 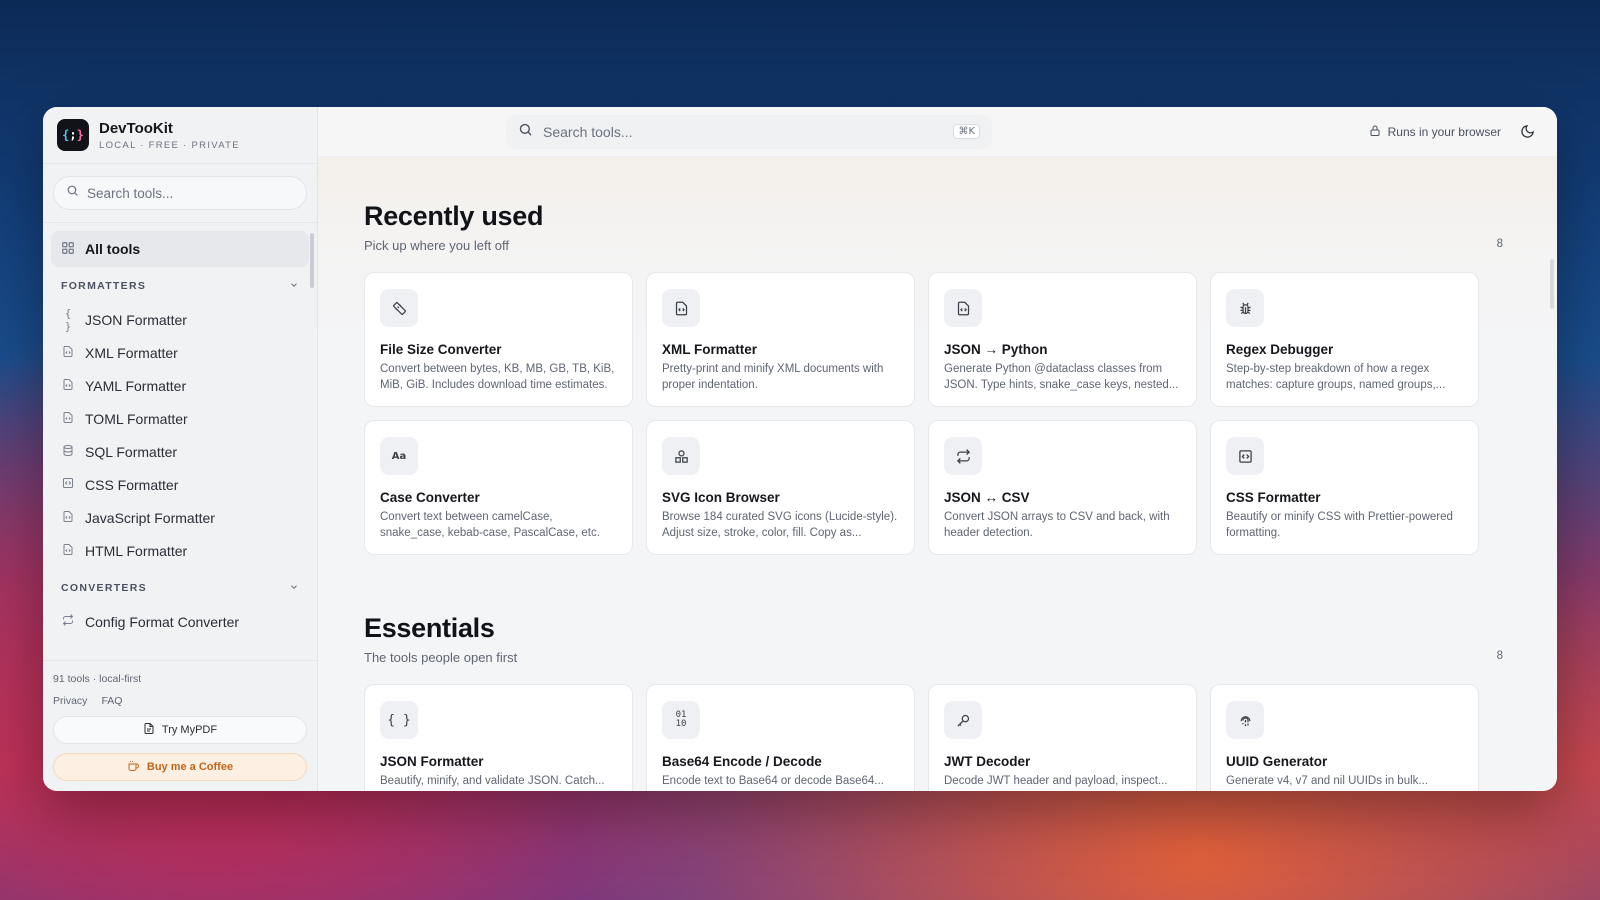 What do you see at coordinates (113, 249) in the screenshot?
I see `sidebar-item-label: All tools` at bounding box center [113, 249].